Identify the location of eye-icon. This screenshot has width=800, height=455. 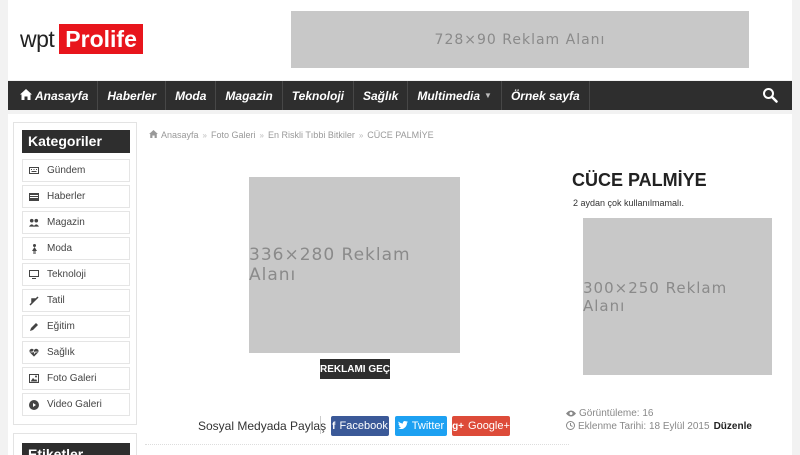
(571, 414).